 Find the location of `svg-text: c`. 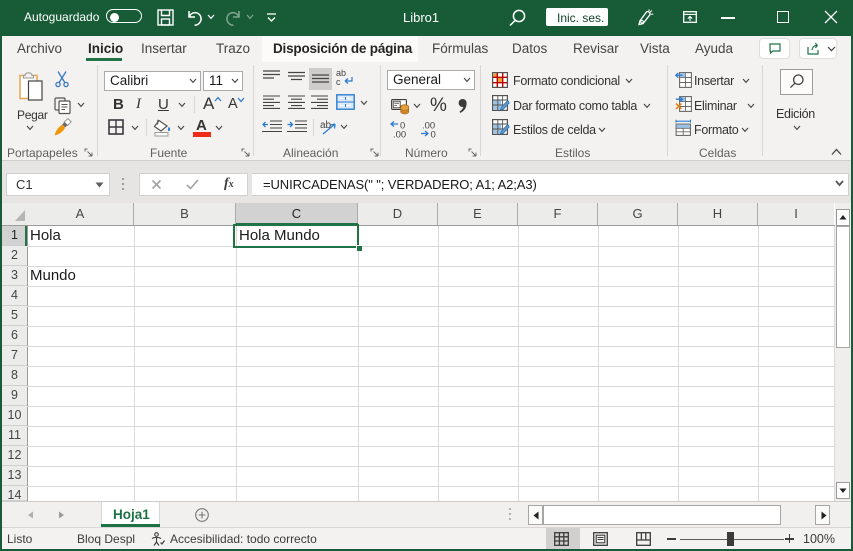

svg-text: c is located at coordinates (338, 82).